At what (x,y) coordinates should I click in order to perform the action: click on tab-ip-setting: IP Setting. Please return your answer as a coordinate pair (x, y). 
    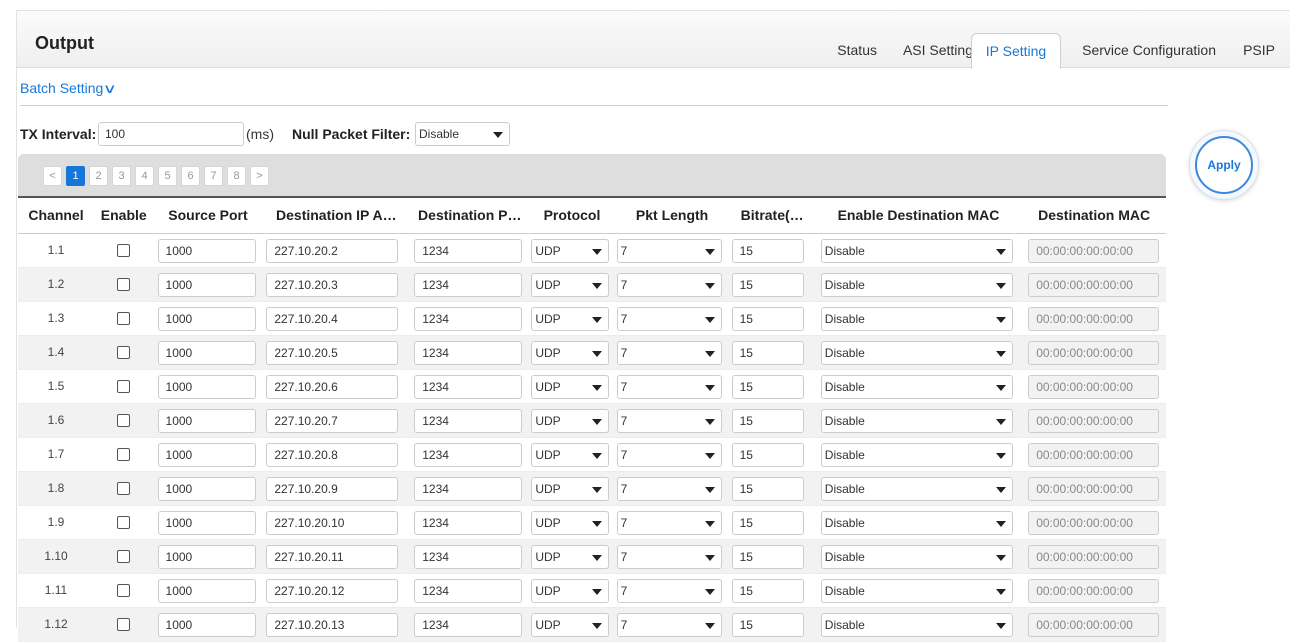
    Looking at the image, I should click on (1016, 51).